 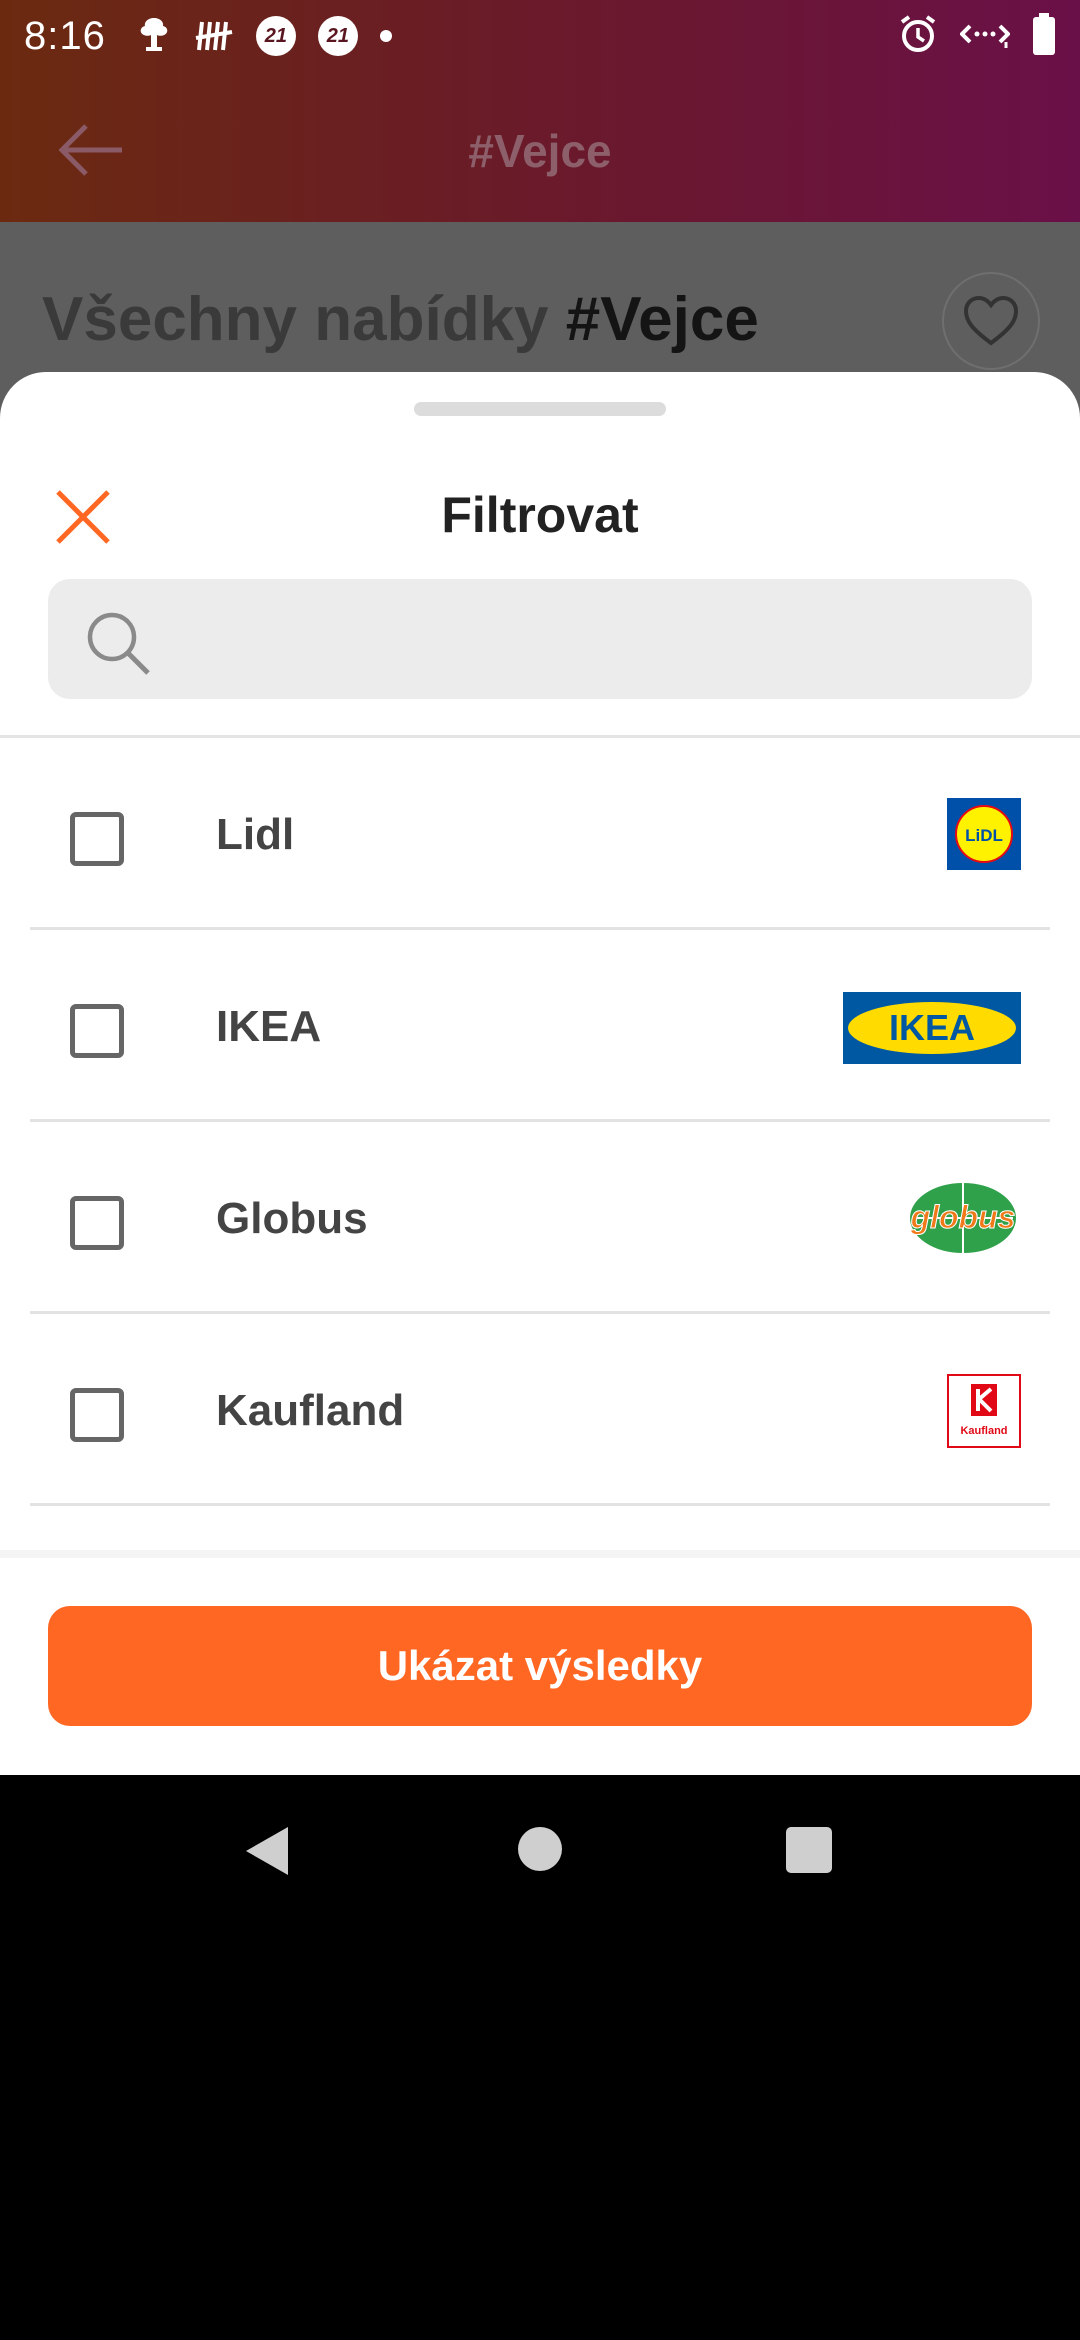 What do you see at coordinates (154, 36) in the screenshot?
I see `tree-icon` at bounding box center [154, 36].